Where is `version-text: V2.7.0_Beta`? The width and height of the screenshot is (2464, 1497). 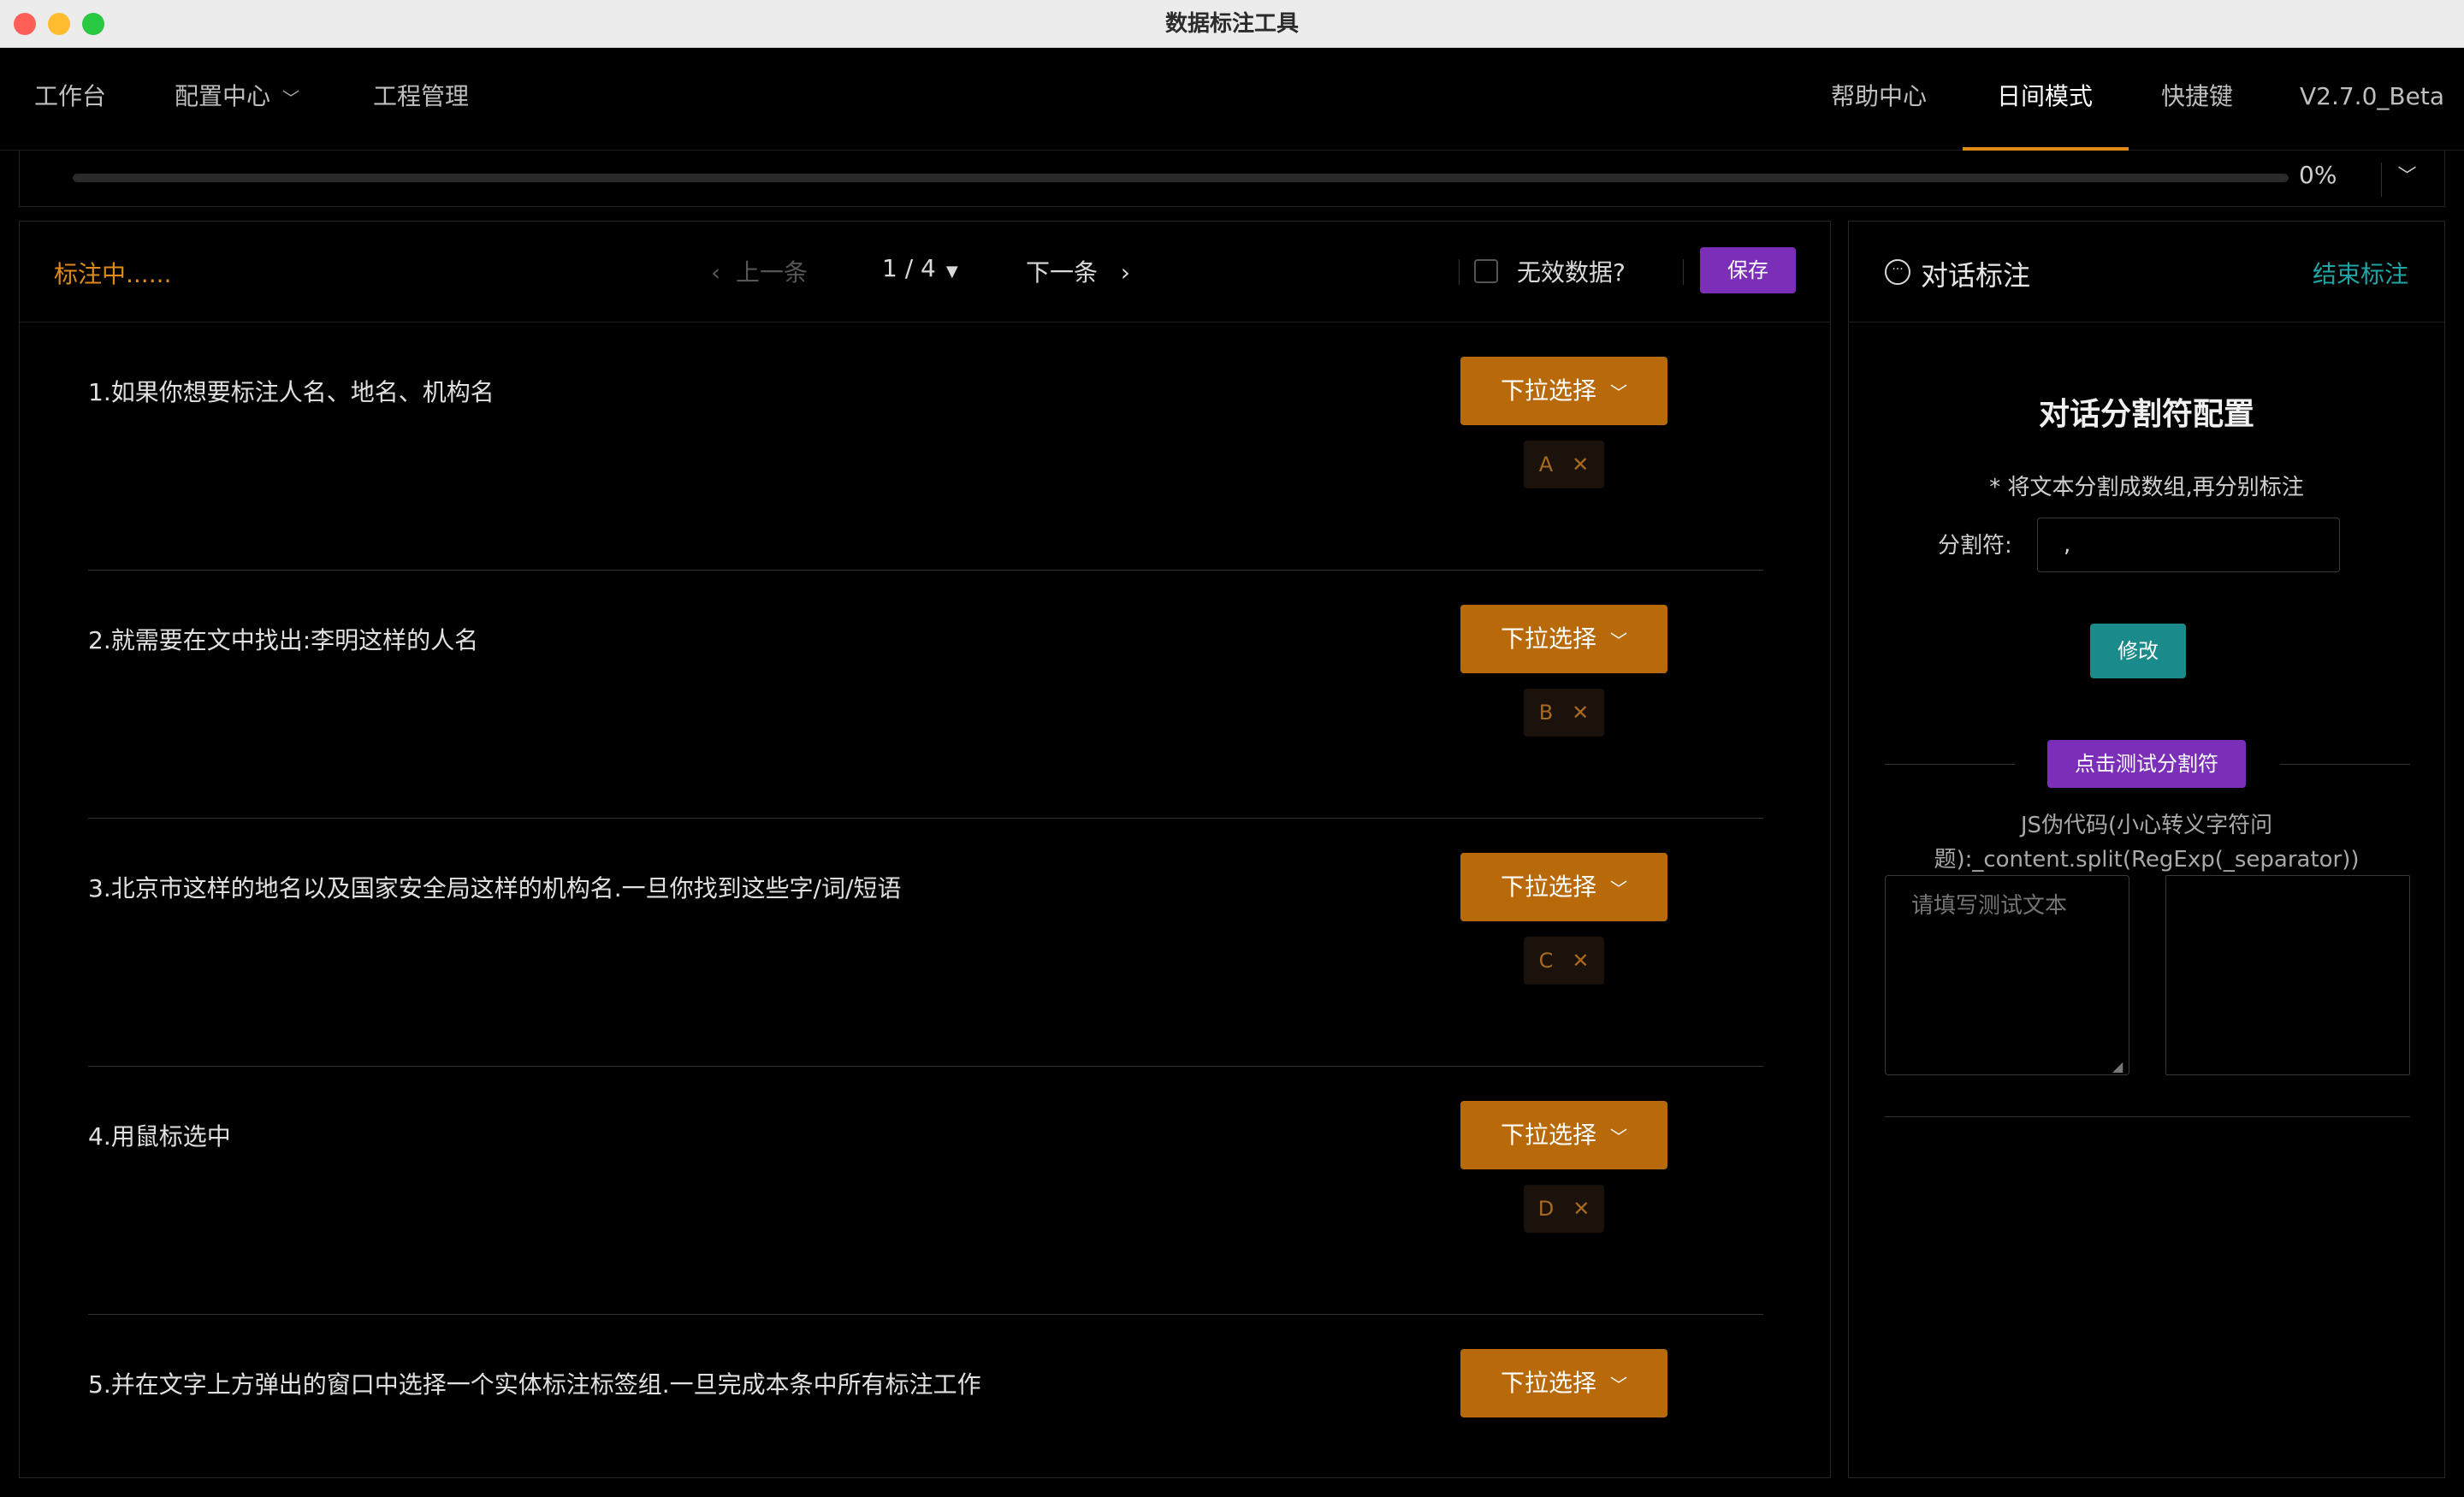 version-text: V2.7.0_Beta is located at coordinates (2372, 96).